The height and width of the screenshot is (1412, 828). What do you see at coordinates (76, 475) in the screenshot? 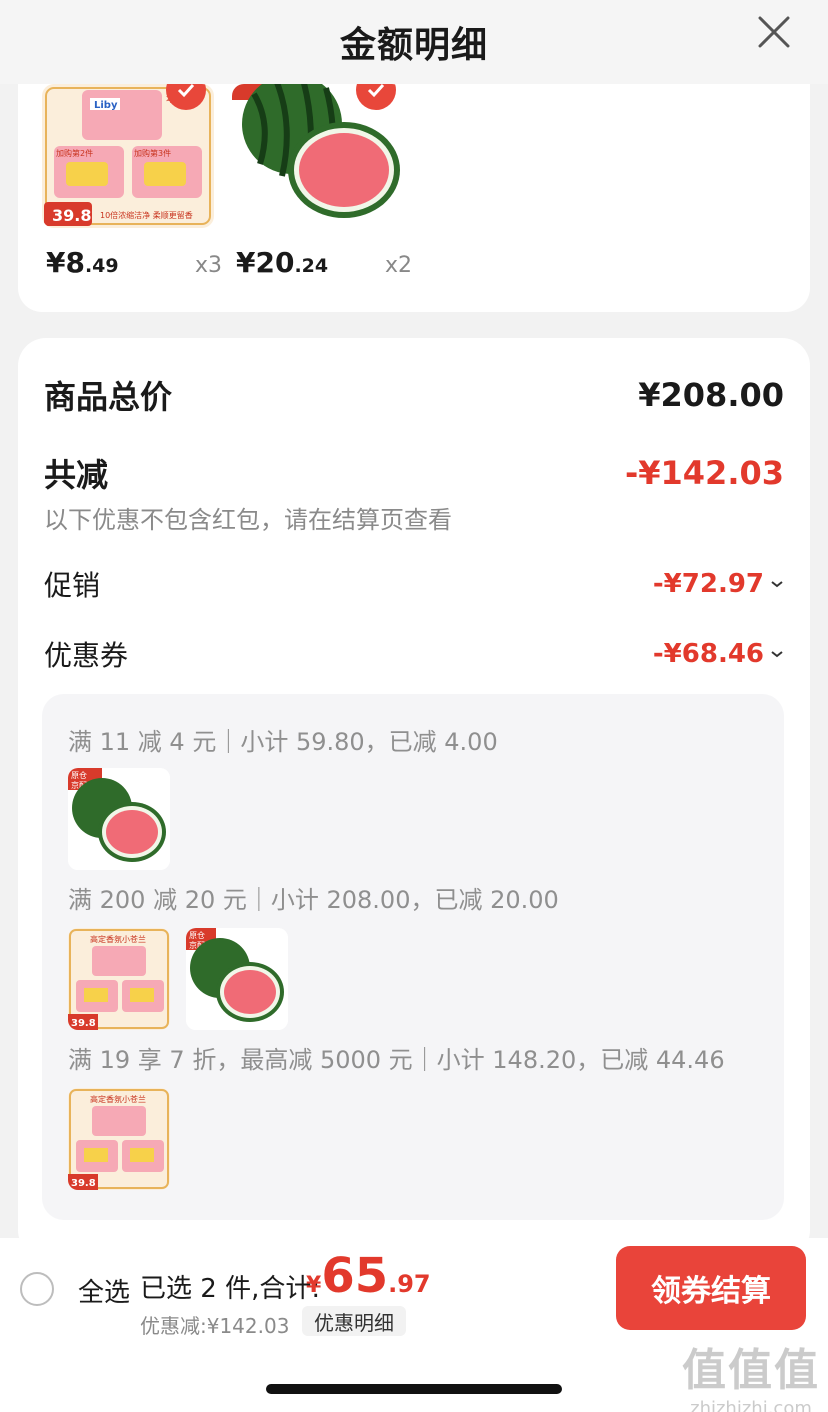
I see `total-reduce-label: 共减` at bounding box center [76, 475].